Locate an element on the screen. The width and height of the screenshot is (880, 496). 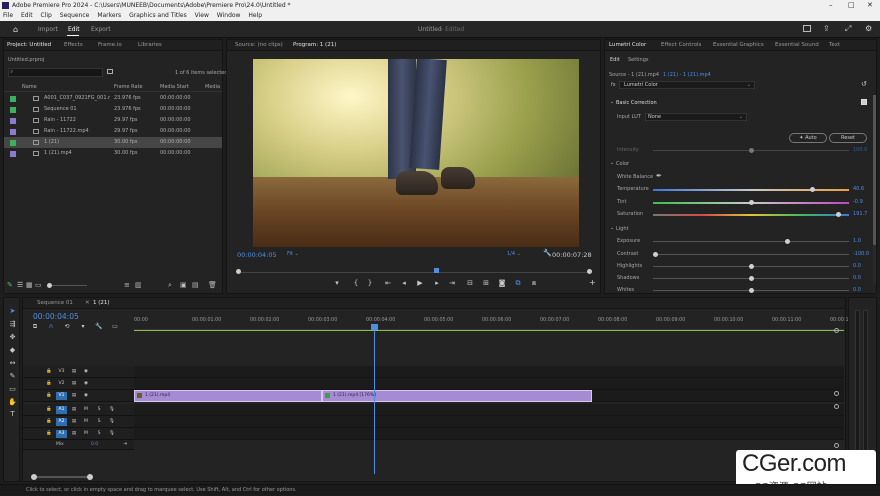
audio-track-header: 🔒 A1 ▤ M S 🎙 is located at coordinates (78, 410).